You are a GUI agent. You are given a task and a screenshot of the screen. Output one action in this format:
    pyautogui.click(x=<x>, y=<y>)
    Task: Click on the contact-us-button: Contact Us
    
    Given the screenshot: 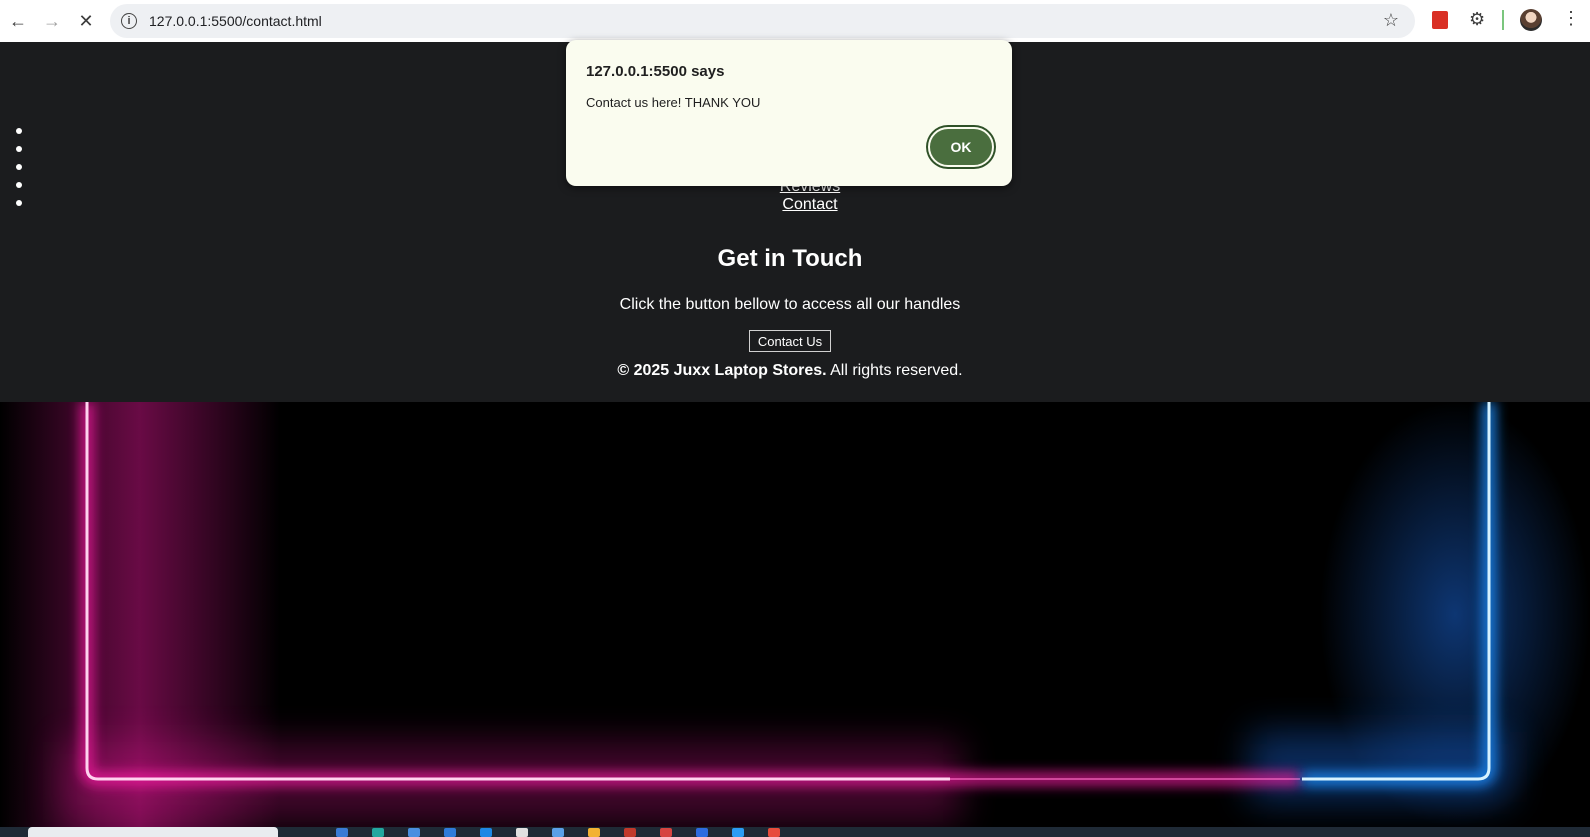 What is the action you would take?
    pyautogui.click(x=790, y=341)
    